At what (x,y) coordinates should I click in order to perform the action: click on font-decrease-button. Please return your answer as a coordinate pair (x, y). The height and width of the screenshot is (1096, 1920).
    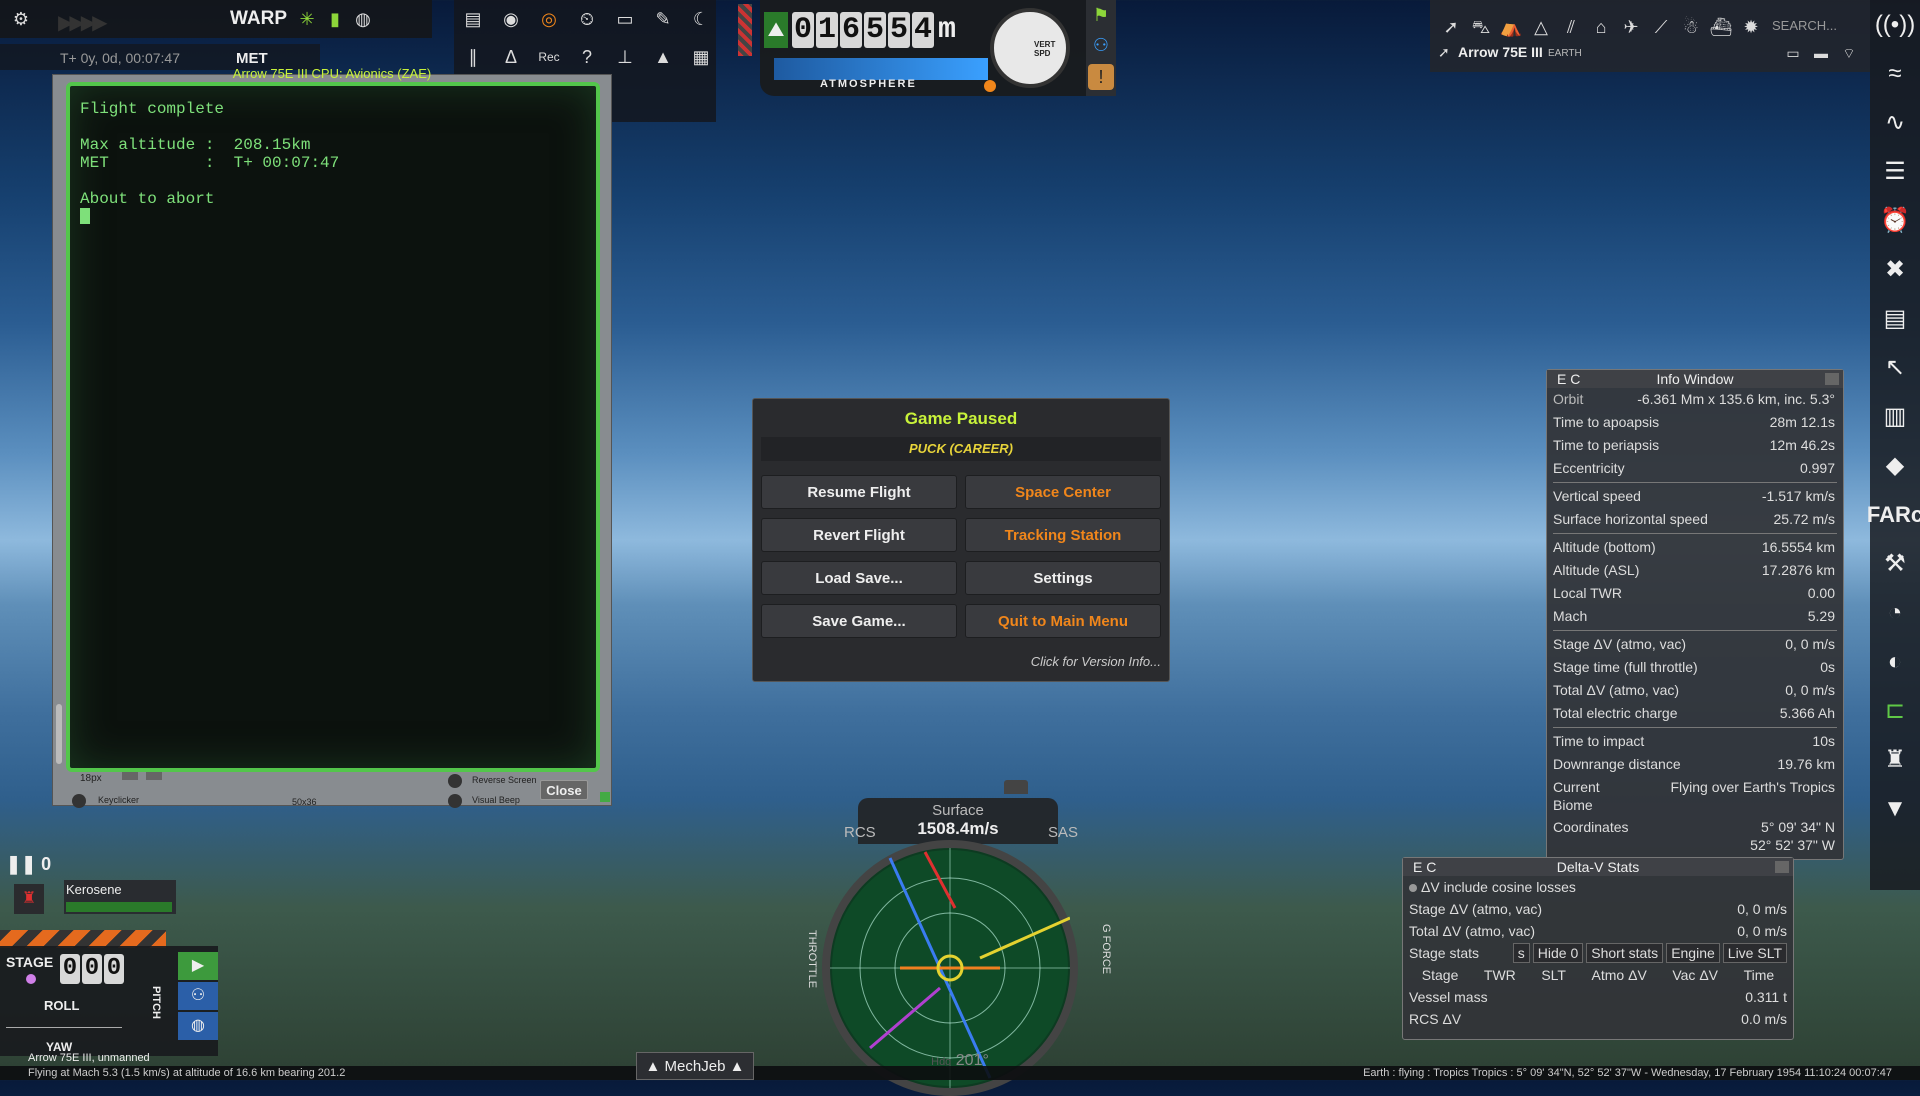
    Looking at the image, I should click on (130, 776).